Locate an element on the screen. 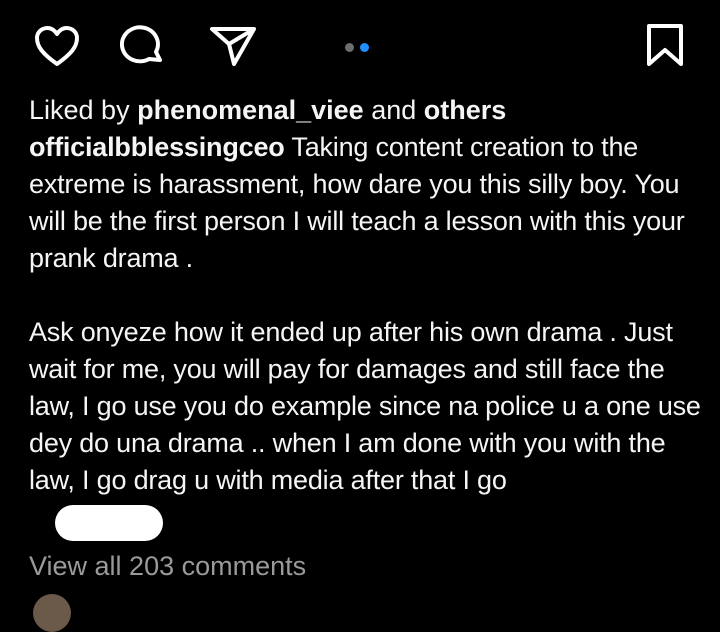 Image resolution: width=720 pixels, height=632 pixels. send-icon is located at coordinates (233, 46).